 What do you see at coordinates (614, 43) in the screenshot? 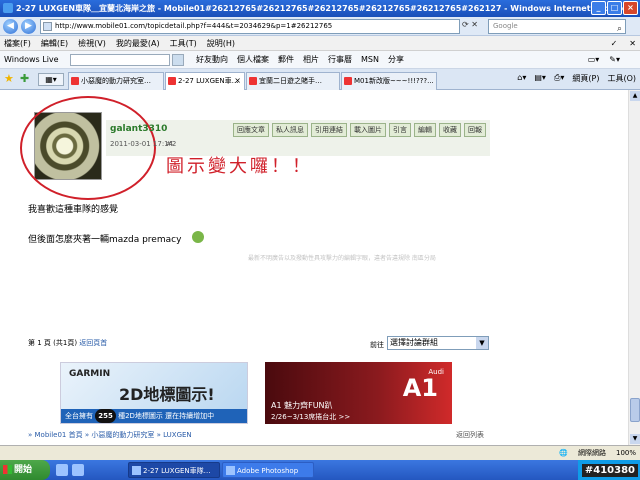
I see `check-icon: ✓` at bounding box center [614, 43].